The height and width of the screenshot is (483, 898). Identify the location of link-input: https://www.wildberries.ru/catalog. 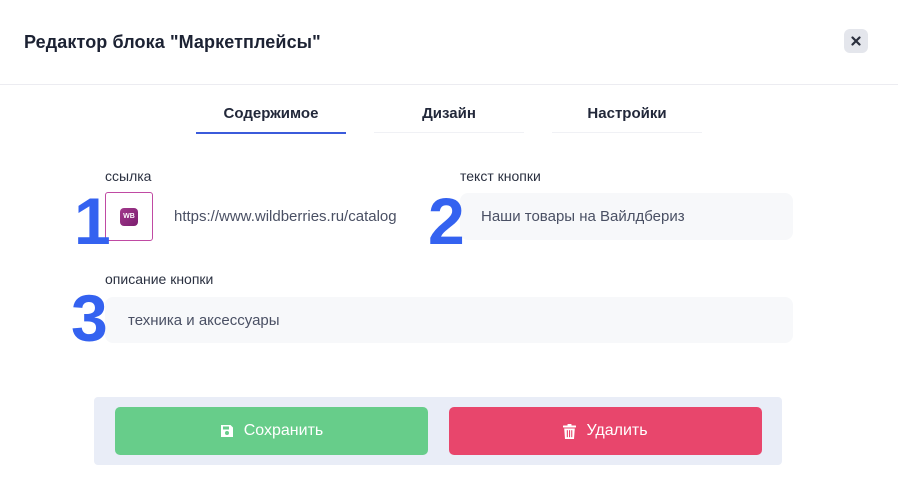
(286, 216).